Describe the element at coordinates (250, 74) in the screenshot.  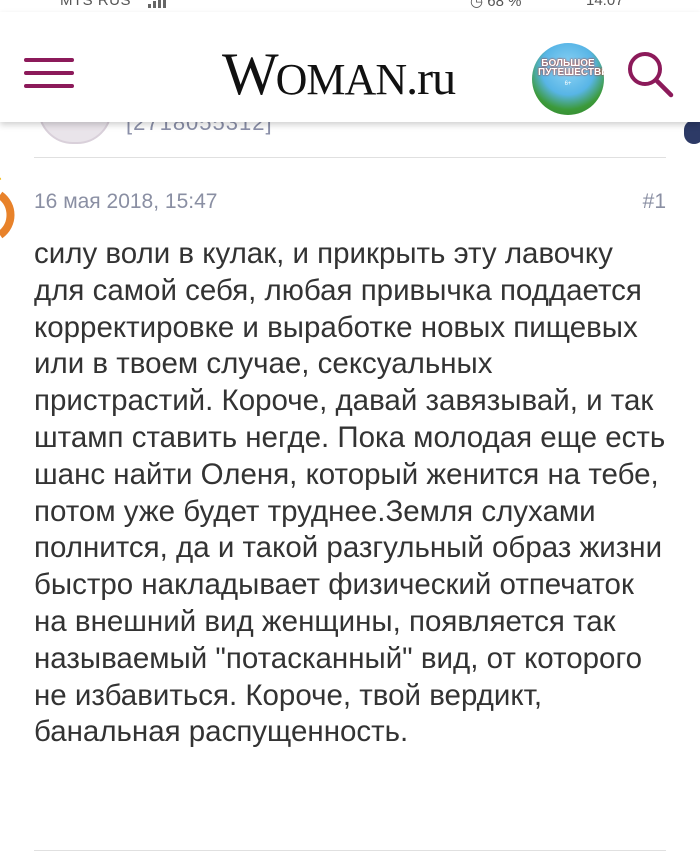
I see `logo-letter: W` at that location.